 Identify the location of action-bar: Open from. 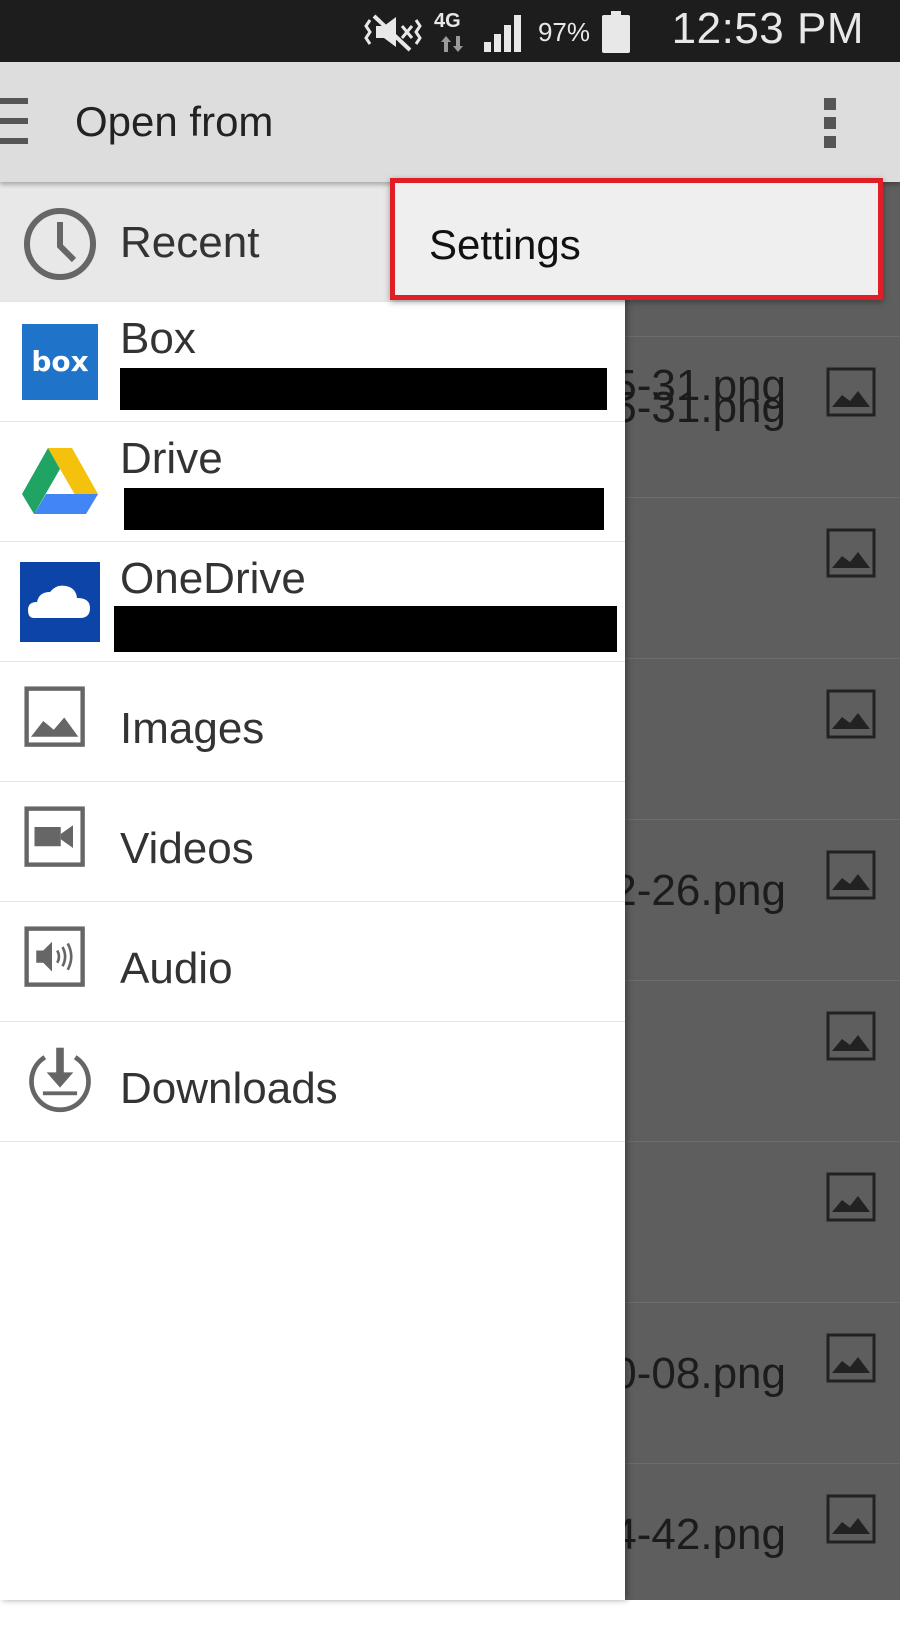
(450, 122).